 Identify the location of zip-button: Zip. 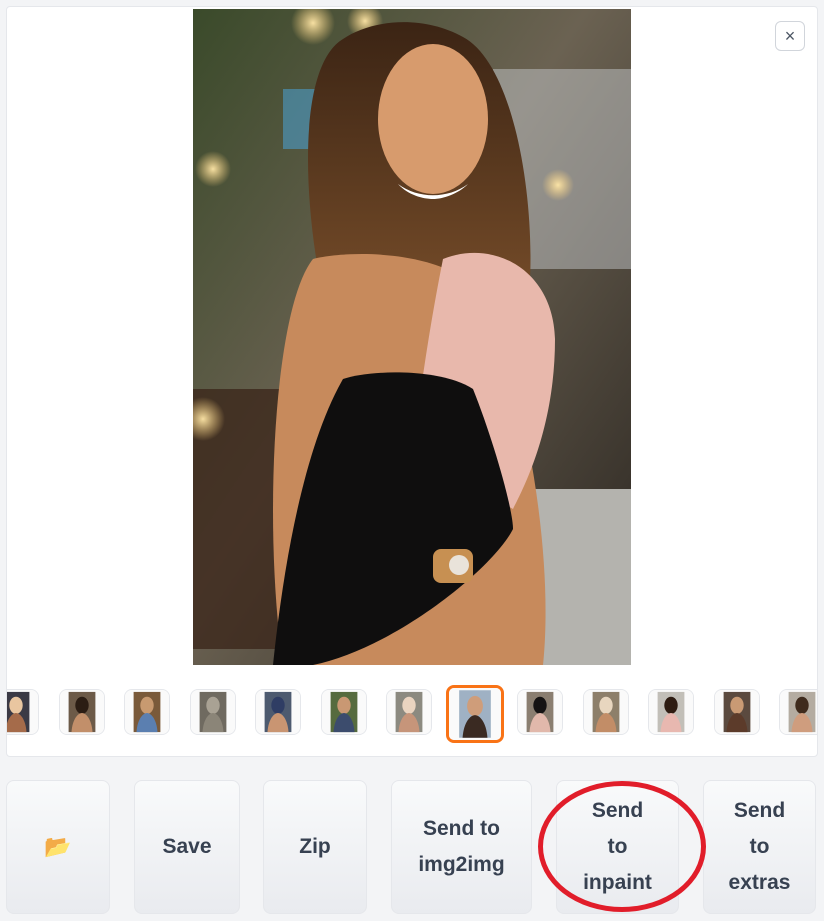
(315, 847).